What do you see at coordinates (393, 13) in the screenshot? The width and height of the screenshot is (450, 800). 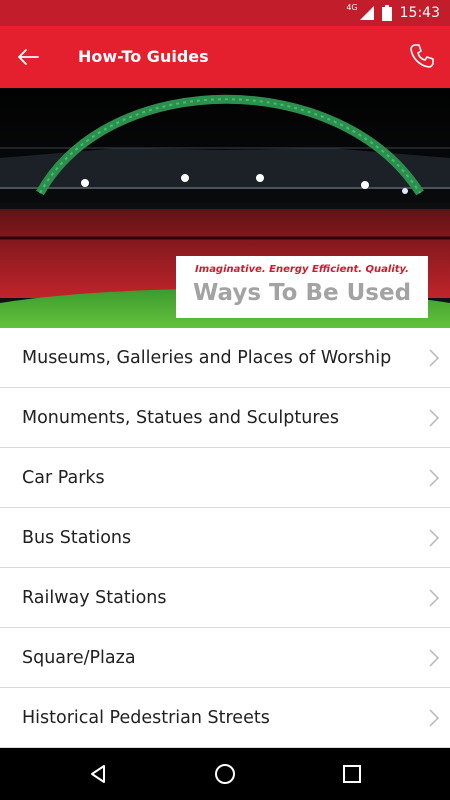 I see `status-icons: 4G 15:43` at bounding box center [393, 13].